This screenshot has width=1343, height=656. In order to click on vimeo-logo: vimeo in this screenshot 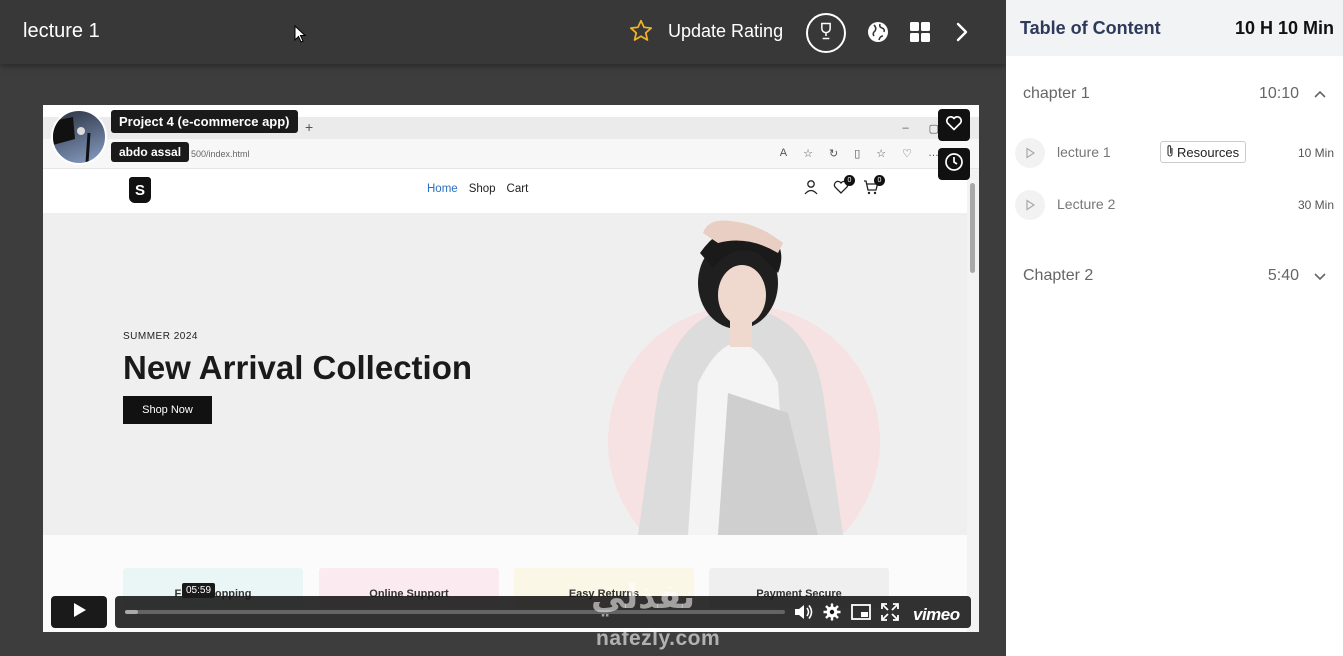, I will do `click(936, 615)`.